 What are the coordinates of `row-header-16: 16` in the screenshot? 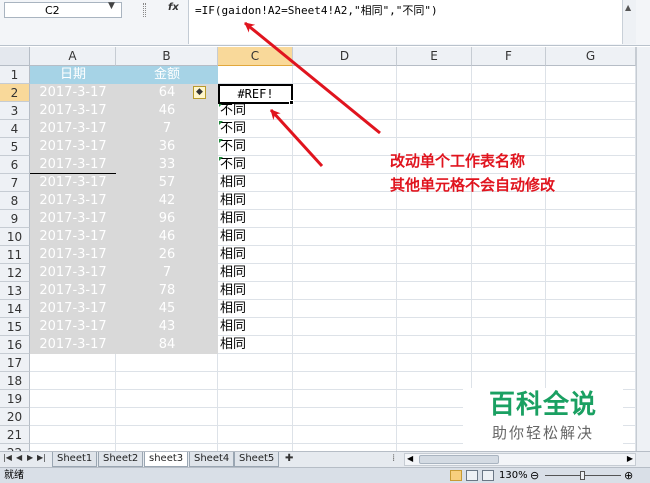 It's located at (15, 345).